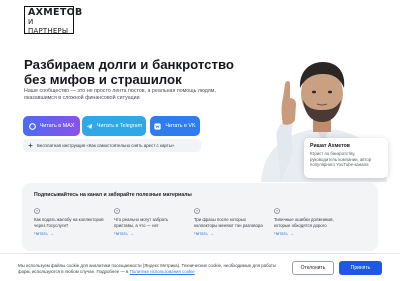 The height and width of the screenshot is (281, 400). What do you see at coordinates (55, 12) in the screenshot?
I see `logo-line-1: АХМЕТОВ` at bounding box center [55, 12].